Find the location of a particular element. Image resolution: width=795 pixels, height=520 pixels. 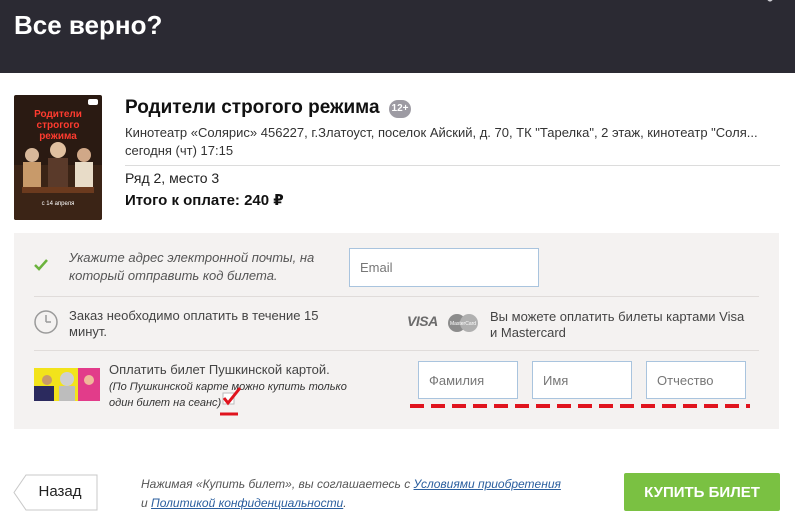

movie-poster: Родители строгого режима с 14 апреля is located at coordinates (58, 157).